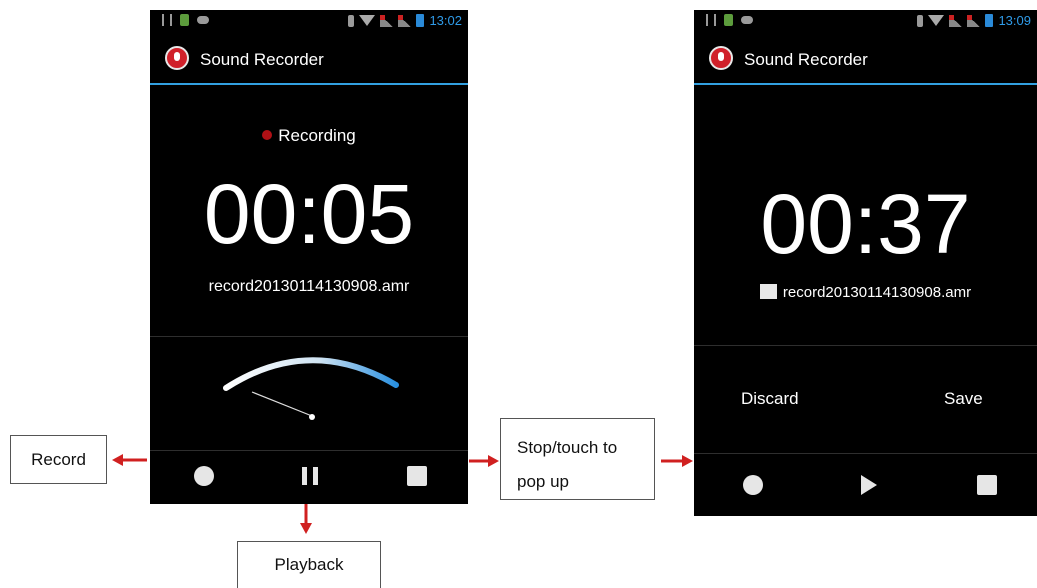 This screenshot has width=1037, height=588. Describe the element at coordinates (865, 21) in the screenshot. I see `status-bar: 13:09` at that location.